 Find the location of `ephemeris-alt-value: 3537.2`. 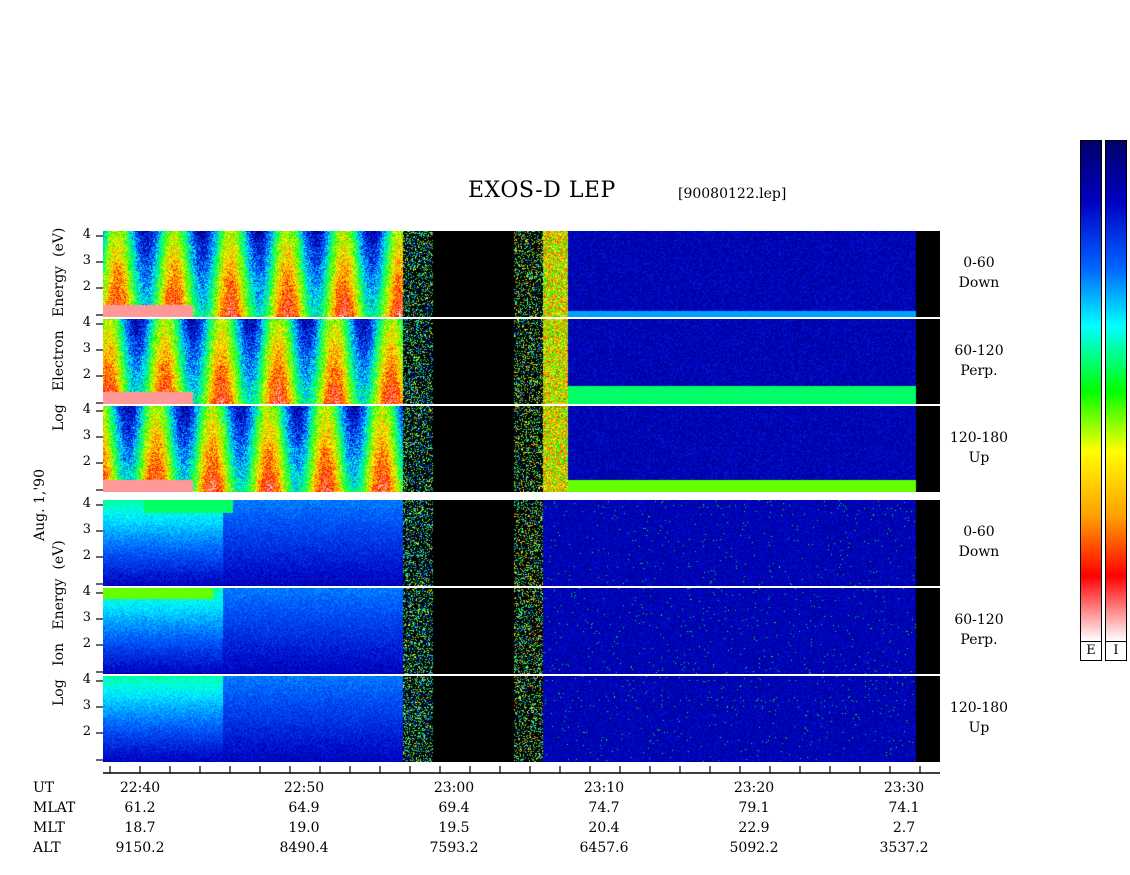

ephemeris-alt-value: 3537.2 is located at coordinates (904, 848).